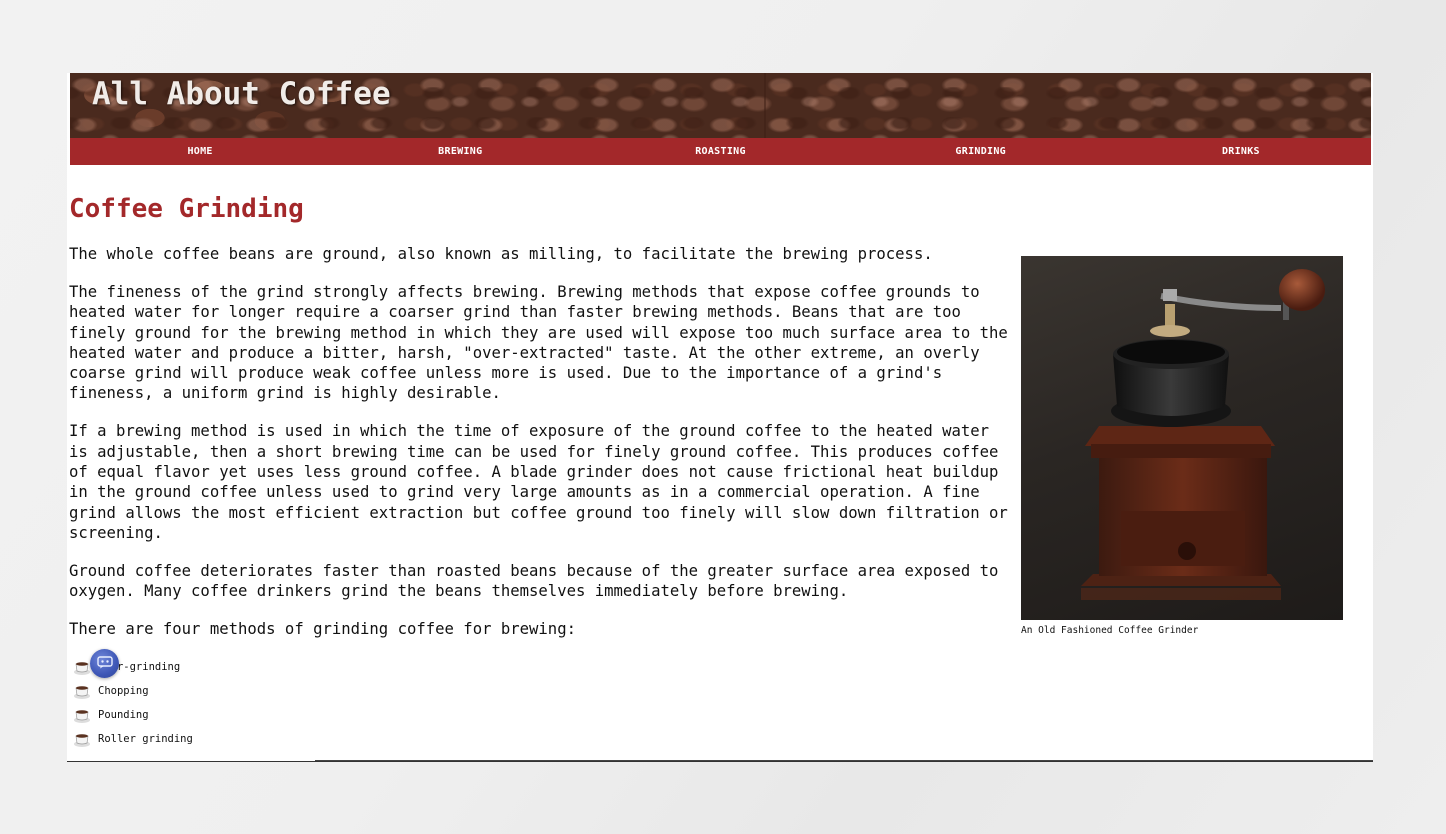 This screenshot has width=1446, height=834. I want to click on figure-caption: An Old Fashioned Coffee Grinder, so click(1110, 630).